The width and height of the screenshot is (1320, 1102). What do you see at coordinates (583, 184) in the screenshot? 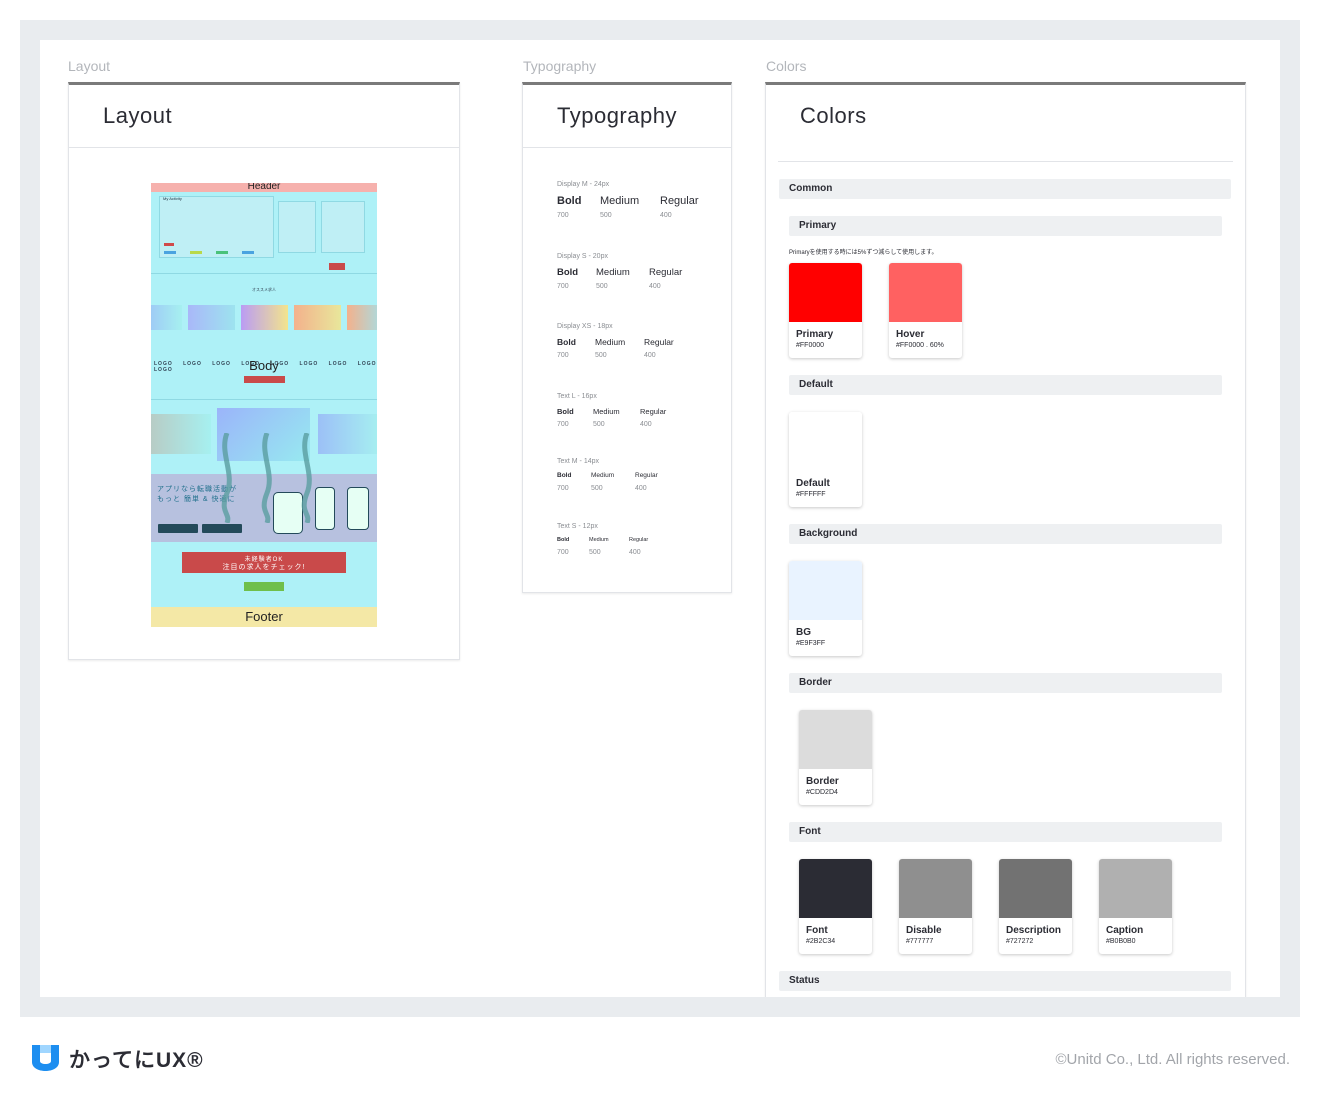
I see `typography-group-label: Display M - 24px` at bounding box center [583, 184].